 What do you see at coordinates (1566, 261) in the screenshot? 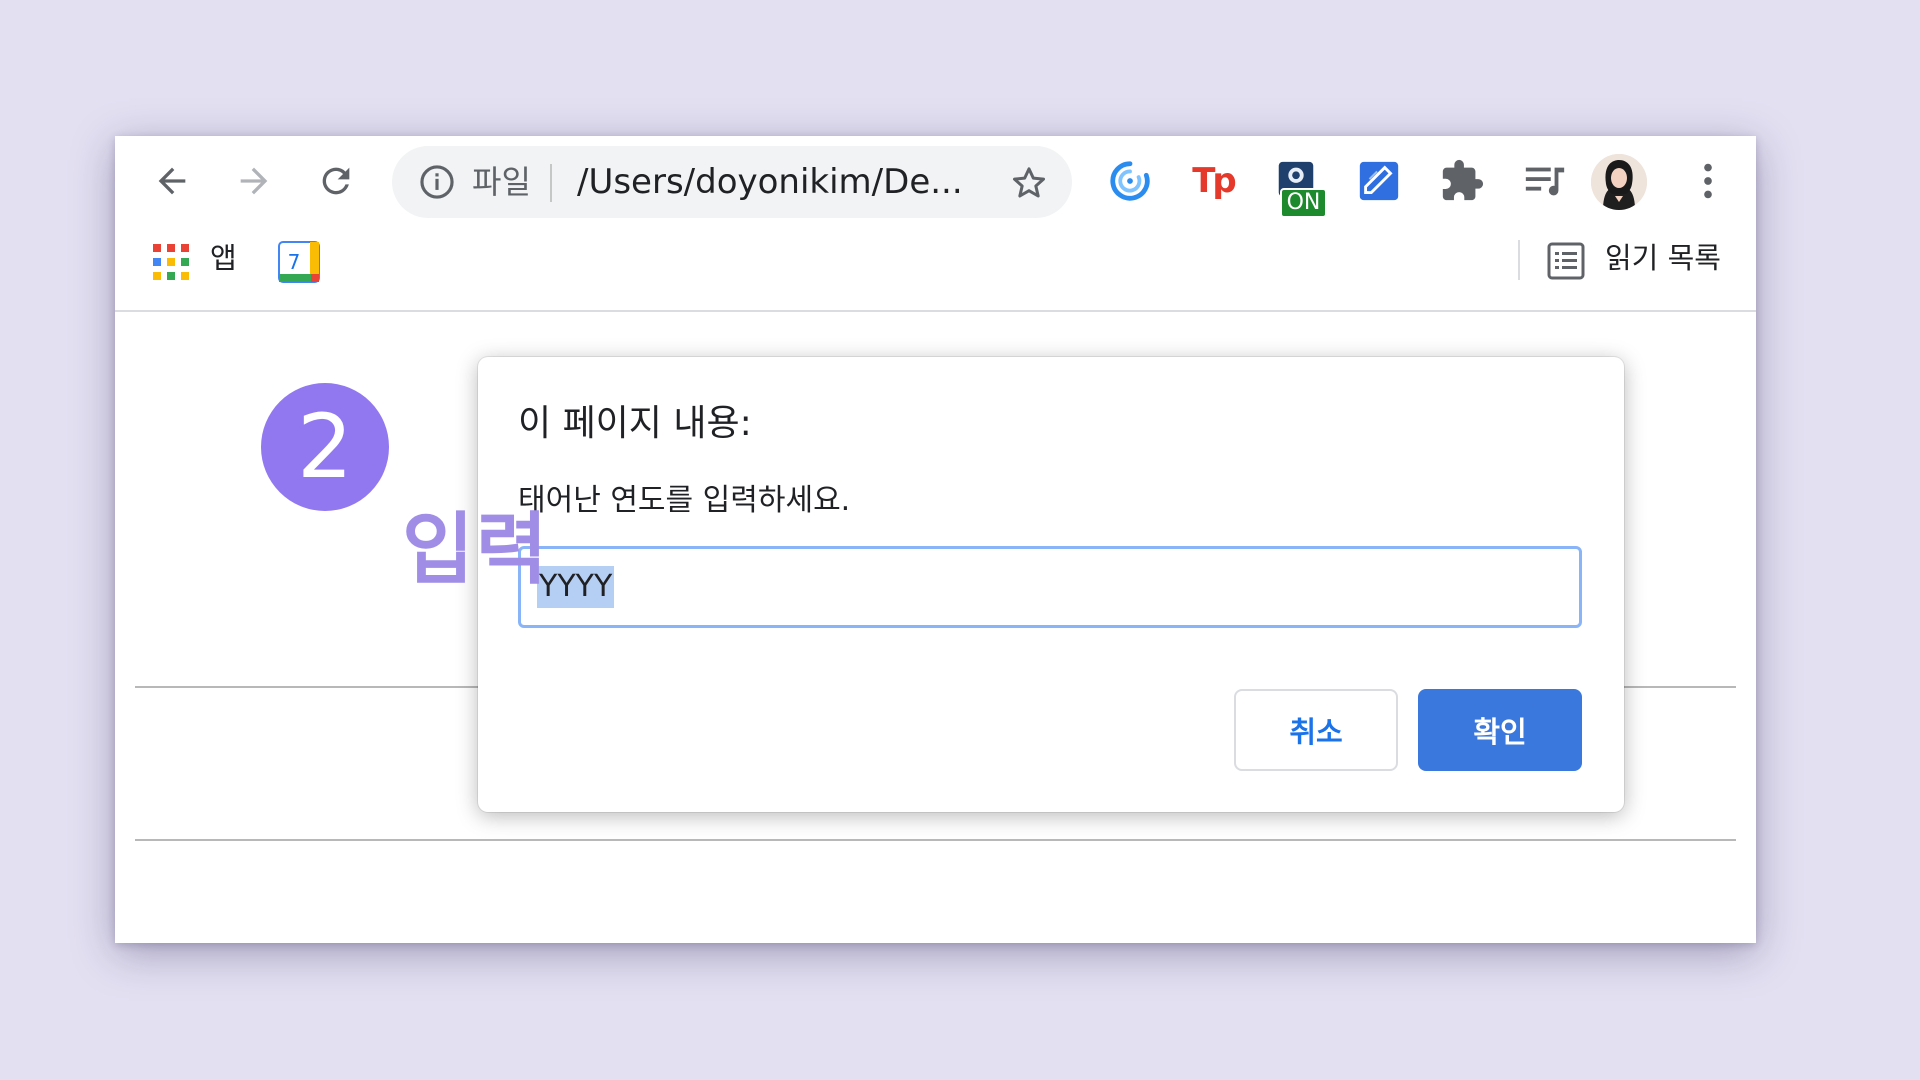
I see `reading-list-icon` at bounding box center [1566, 261].